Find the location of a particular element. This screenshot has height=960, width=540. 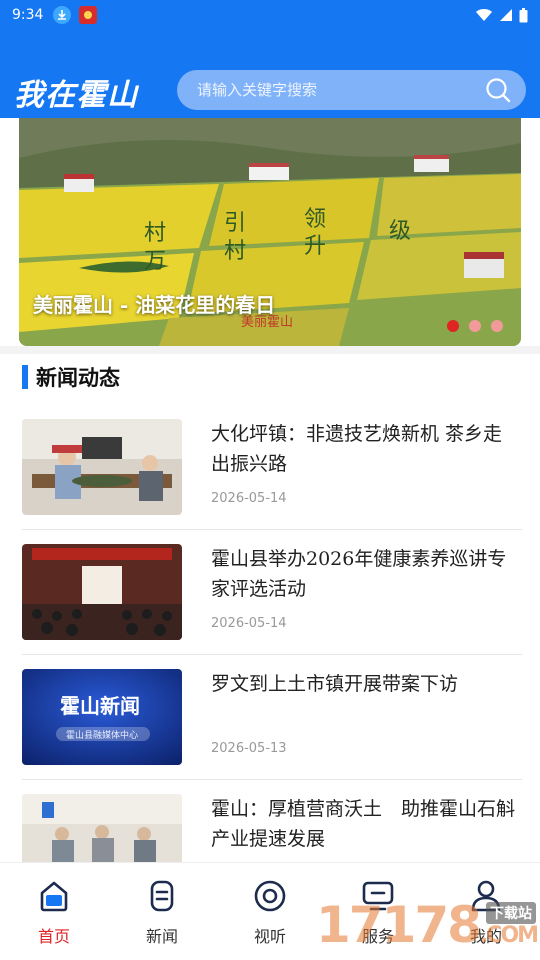

field-text-cun2: 村 is located at coordinates (235, 251).